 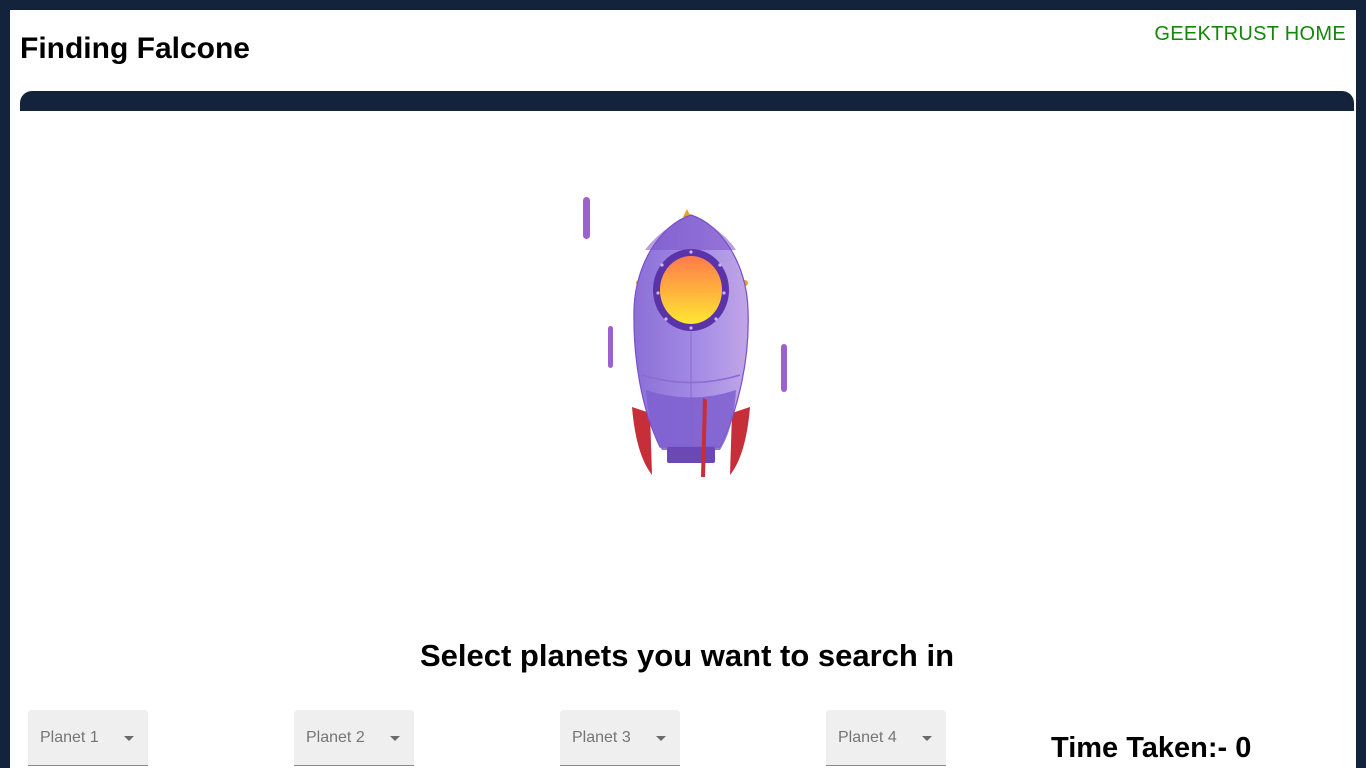 I want to click on time-taken: Time Taken:- 0, so click(x=1151, y=748).